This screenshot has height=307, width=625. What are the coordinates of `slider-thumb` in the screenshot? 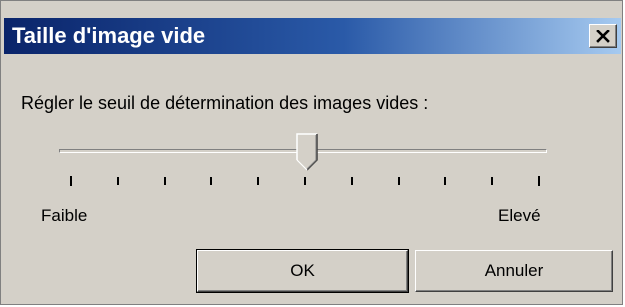 It's located at (307, 152).